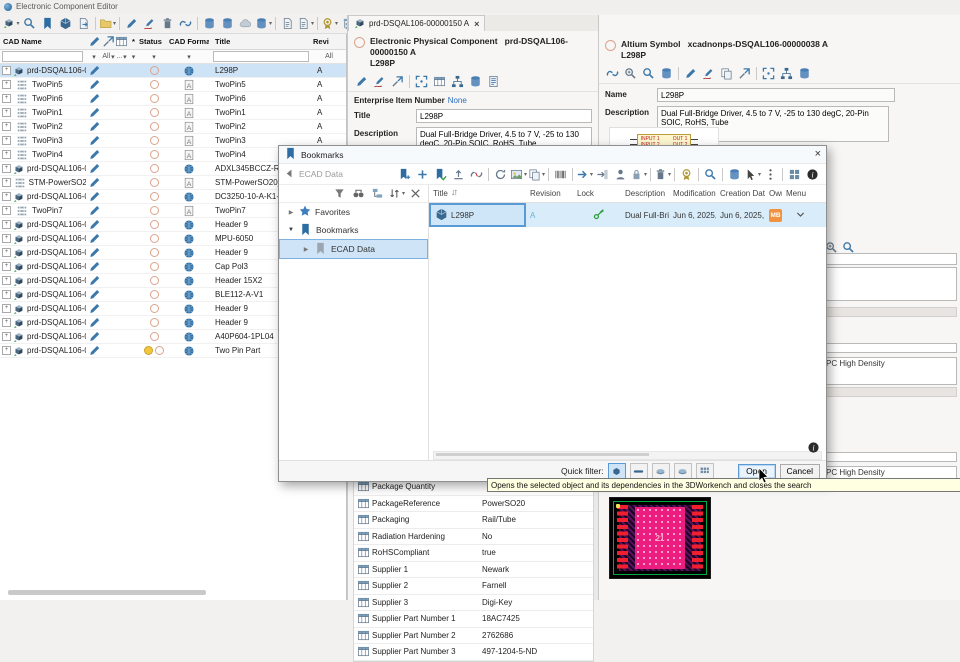 This screenshot has width=960, height=662. I want to click on col-owner: Own, so click(773, 193).